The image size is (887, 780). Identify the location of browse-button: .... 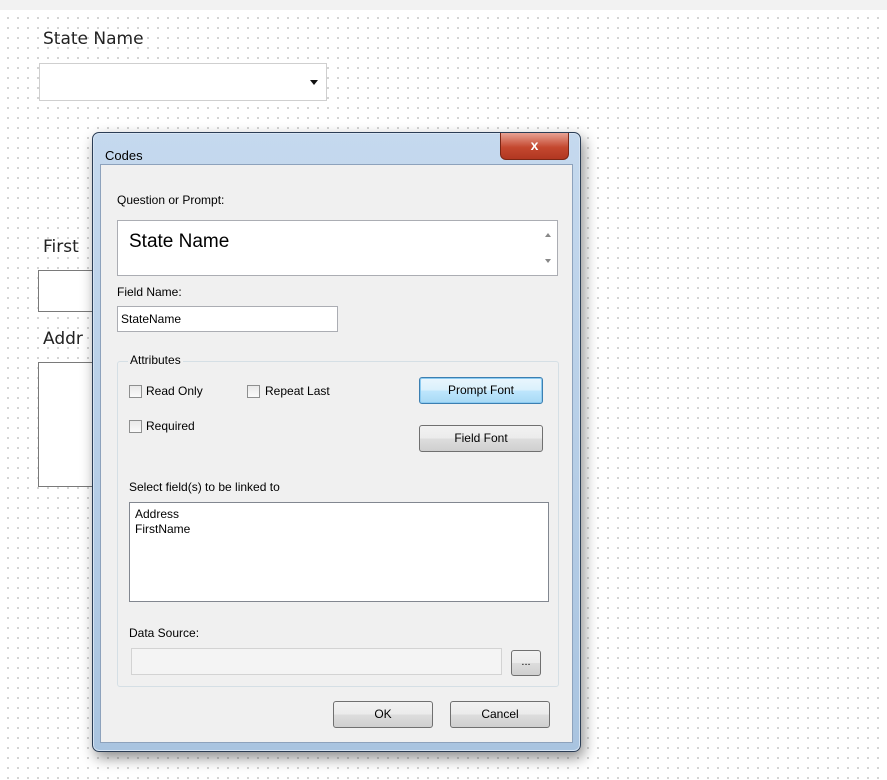
(526, 663).